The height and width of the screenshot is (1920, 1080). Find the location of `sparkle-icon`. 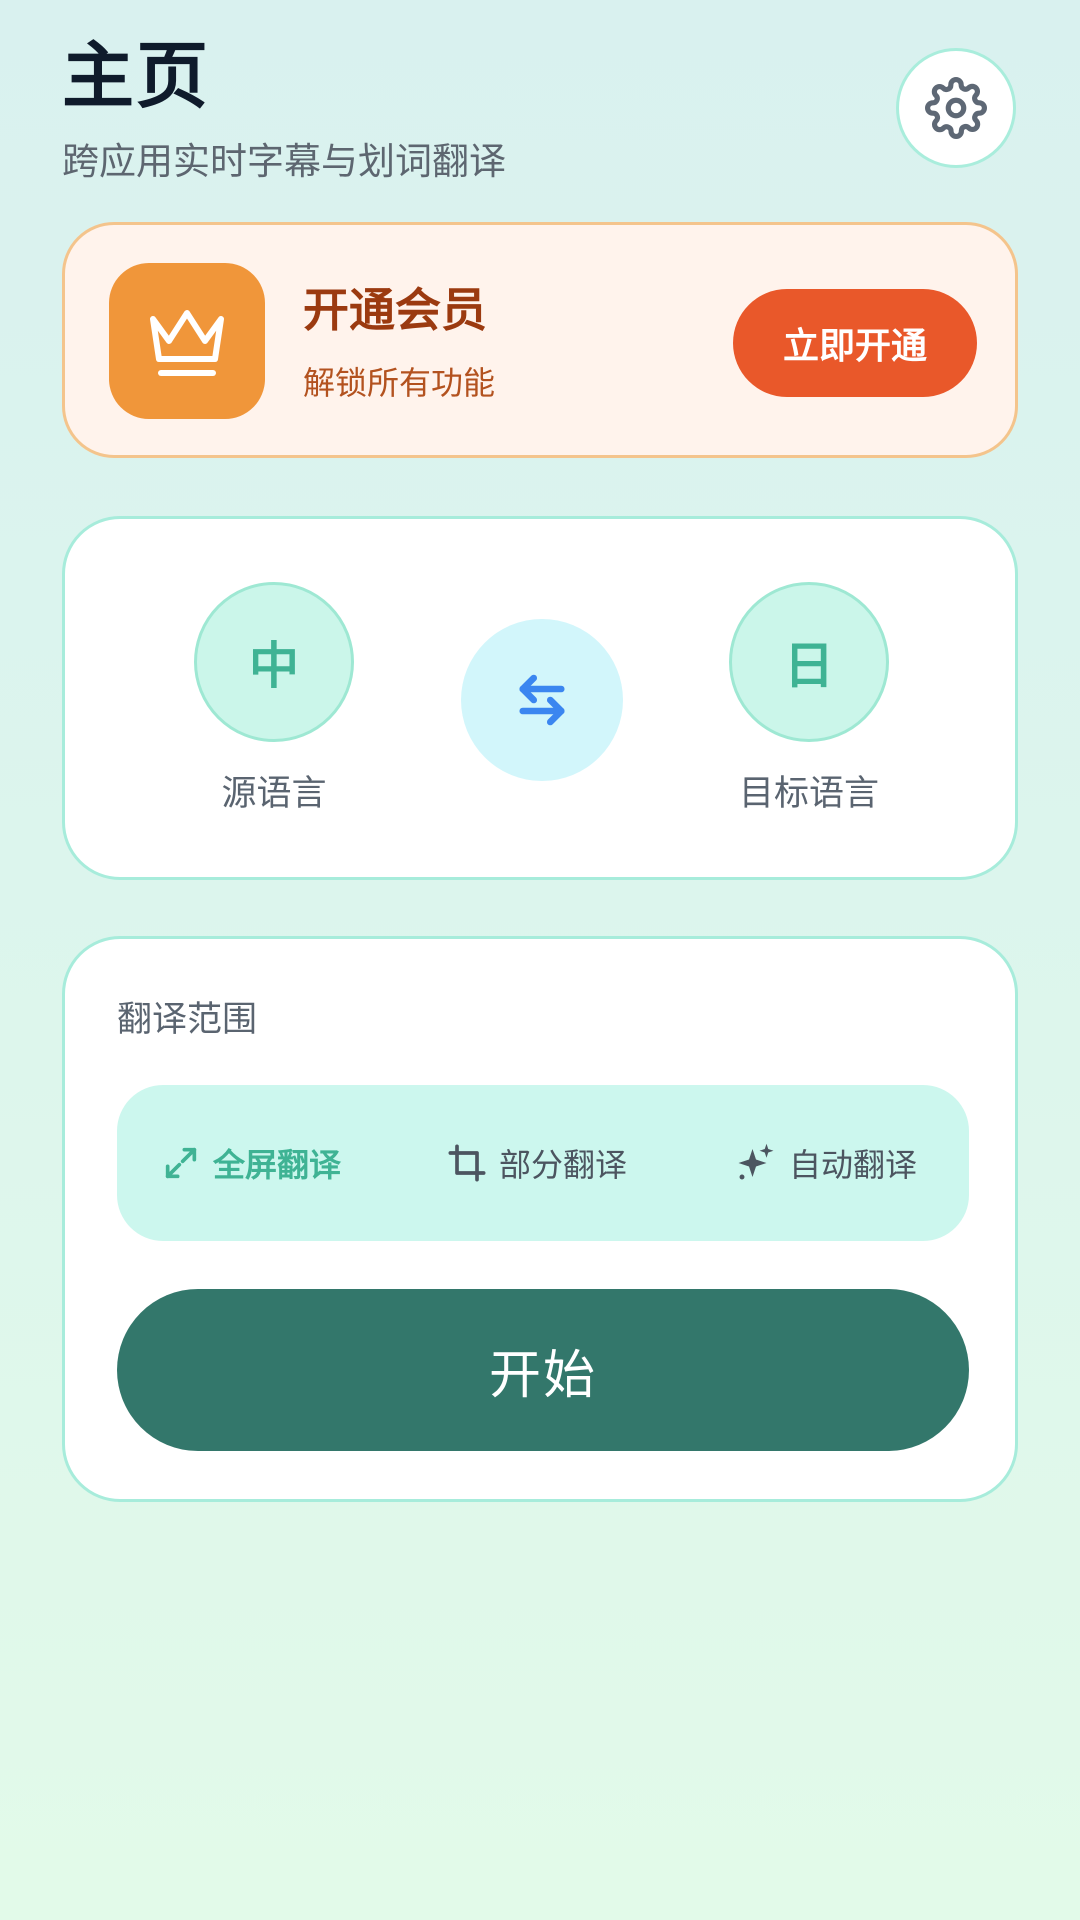

sparkle-icon is located at coordinates (756, 1161).